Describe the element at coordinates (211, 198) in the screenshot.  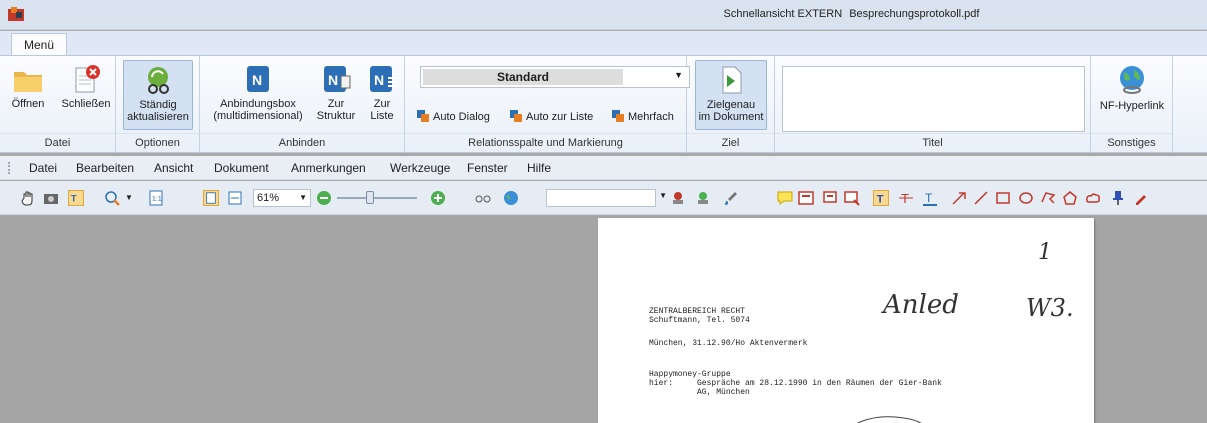
I see `fit-page-icon` at that location.